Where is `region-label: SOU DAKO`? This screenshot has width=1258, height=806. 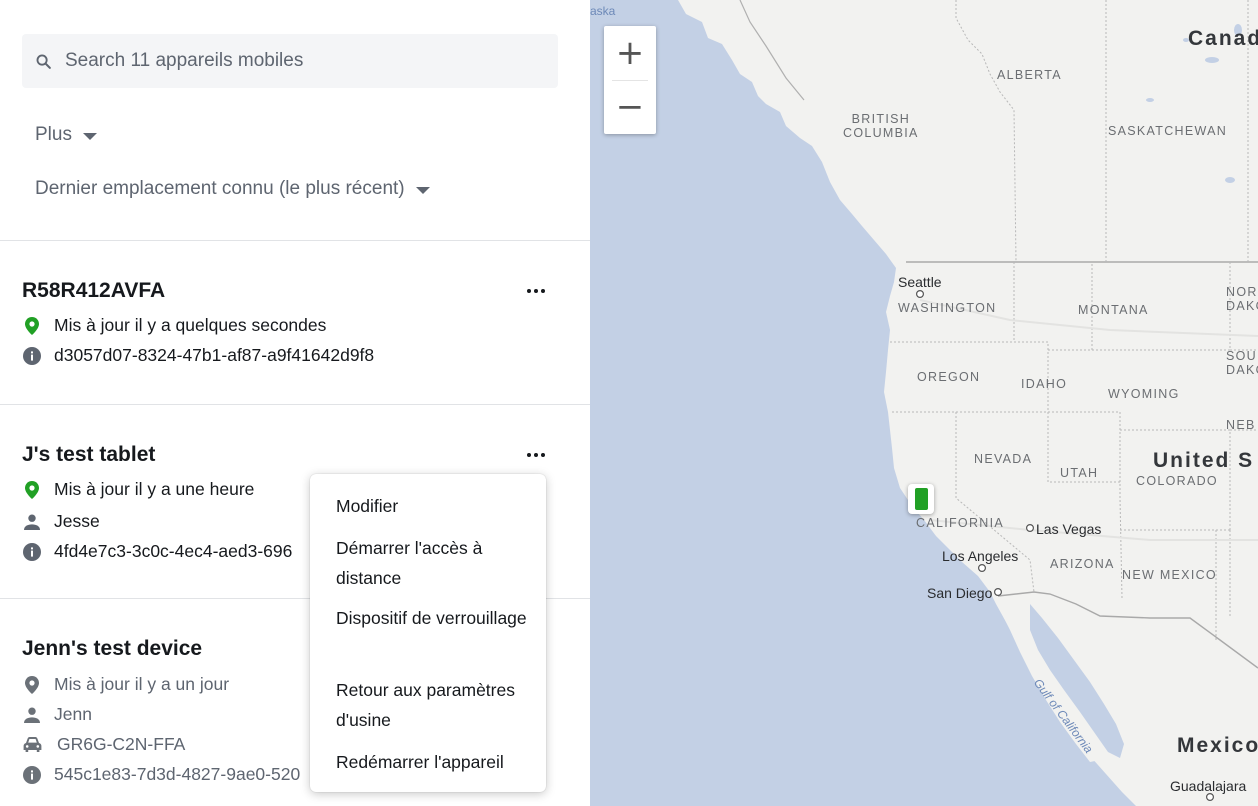
region-label: SOU DAKO is located at coordinates (1242, 363).